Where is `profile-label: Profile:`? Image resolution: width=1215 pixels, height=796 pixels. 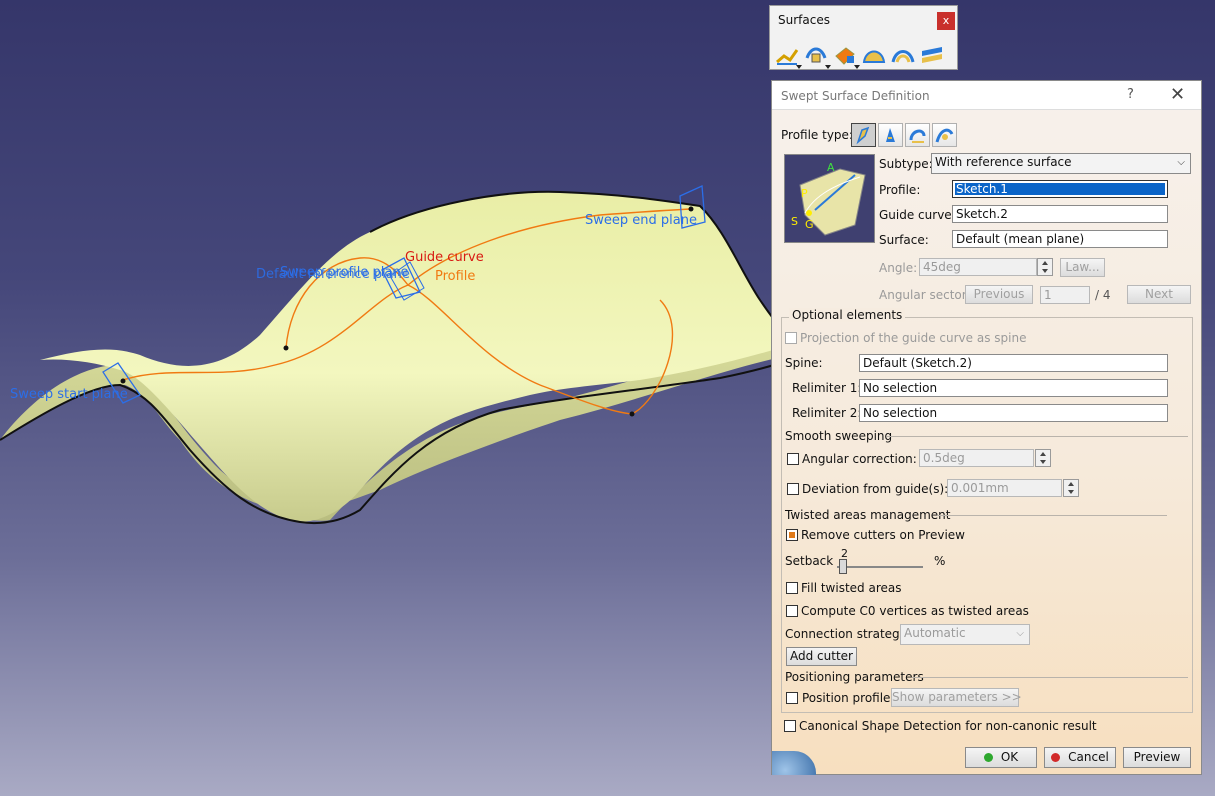
profile-label: Profile: is located at coordinates (900, 190).